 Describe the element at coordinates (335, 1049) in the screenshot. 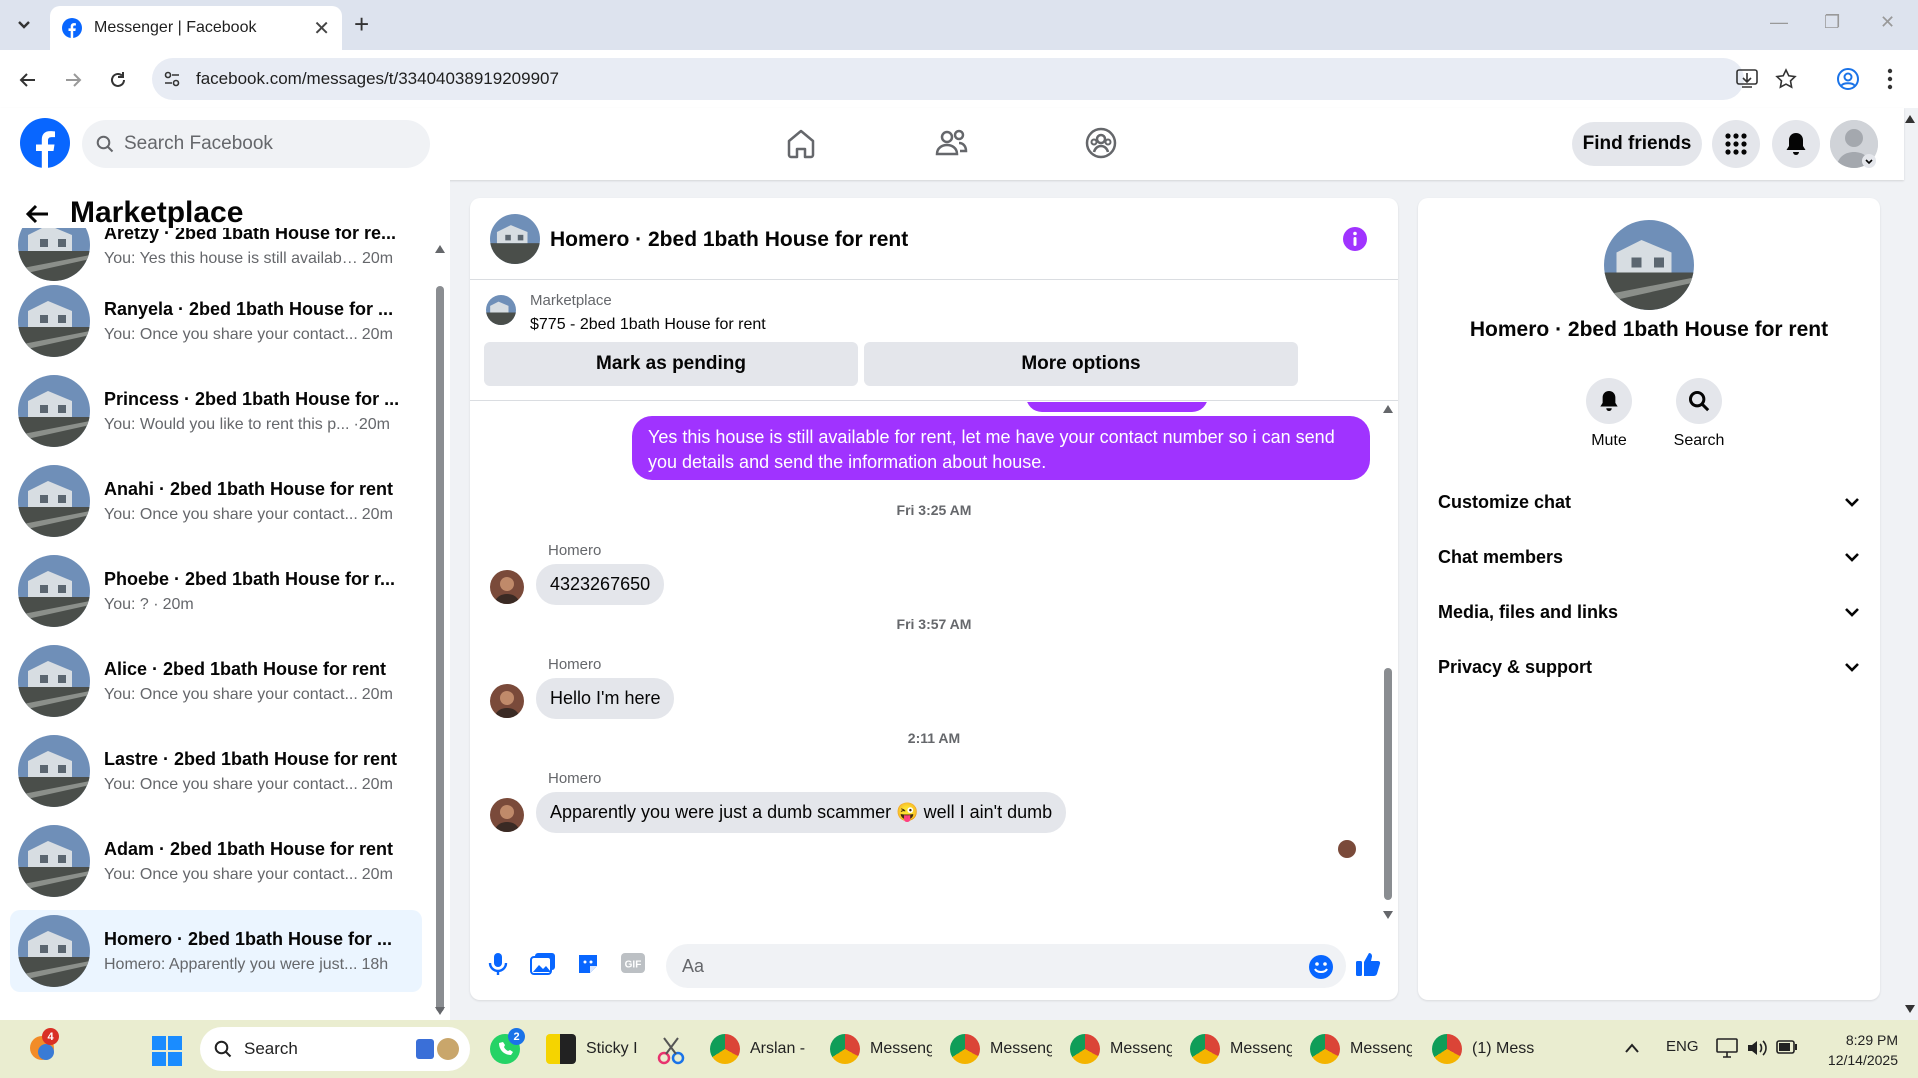

I see `taskbar-search: Search` at that location.